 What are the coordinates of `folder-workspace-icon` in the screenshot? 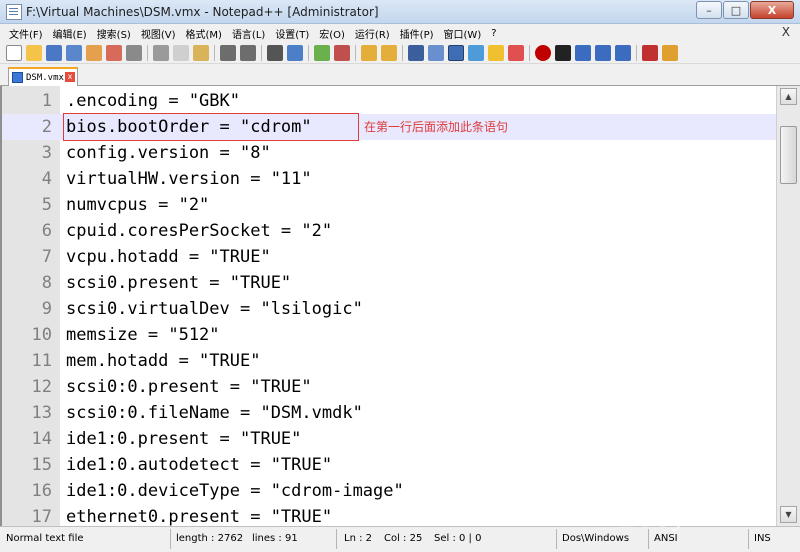 It's located at (516, 52).